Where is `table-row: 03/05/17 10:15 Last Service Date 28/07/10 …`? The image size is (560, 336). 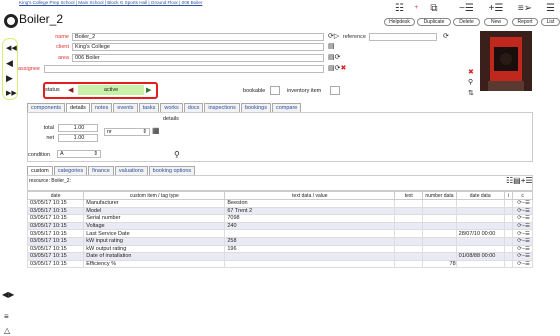 table-row: 03/05/17 10:15 Last Service Date 28/07/10 … is located at coordinates (279, 233).